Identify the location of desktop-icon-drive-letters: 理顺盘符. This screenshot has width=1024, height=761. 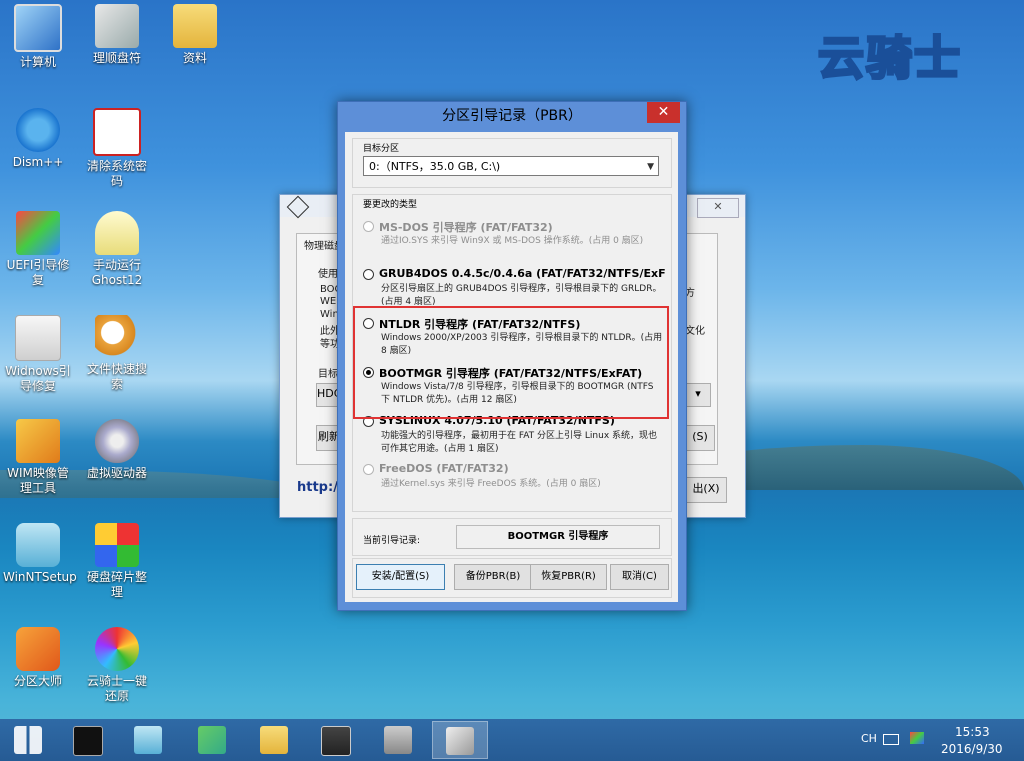
(117, 33).